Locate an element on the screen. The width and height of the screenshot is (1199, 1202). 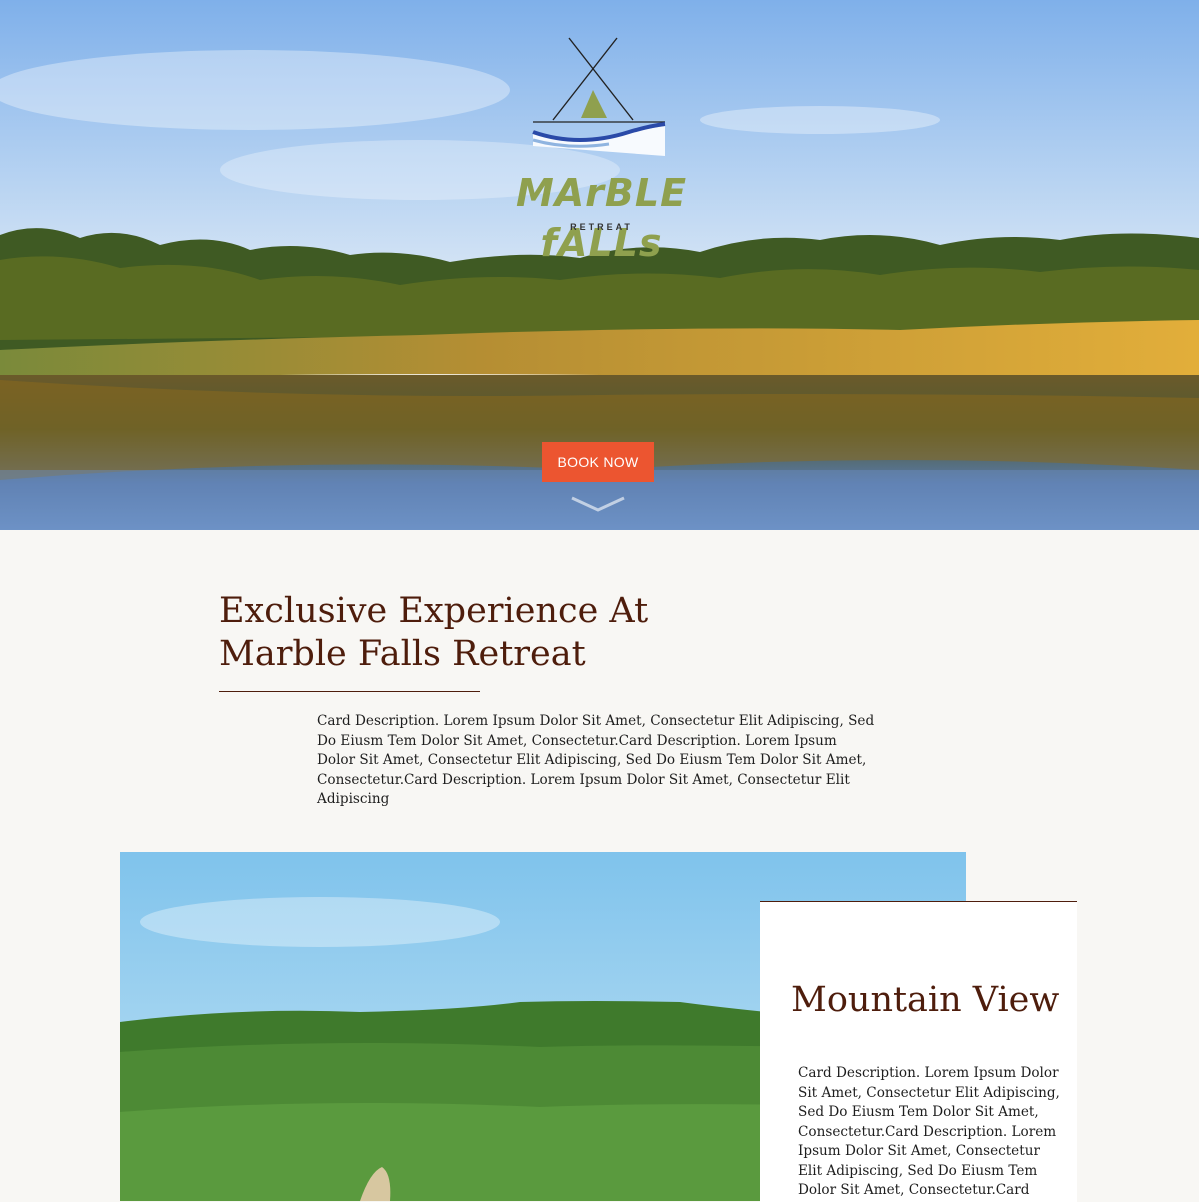
brand-name: MArBLE fALLs is located at coordinates (601, 218).